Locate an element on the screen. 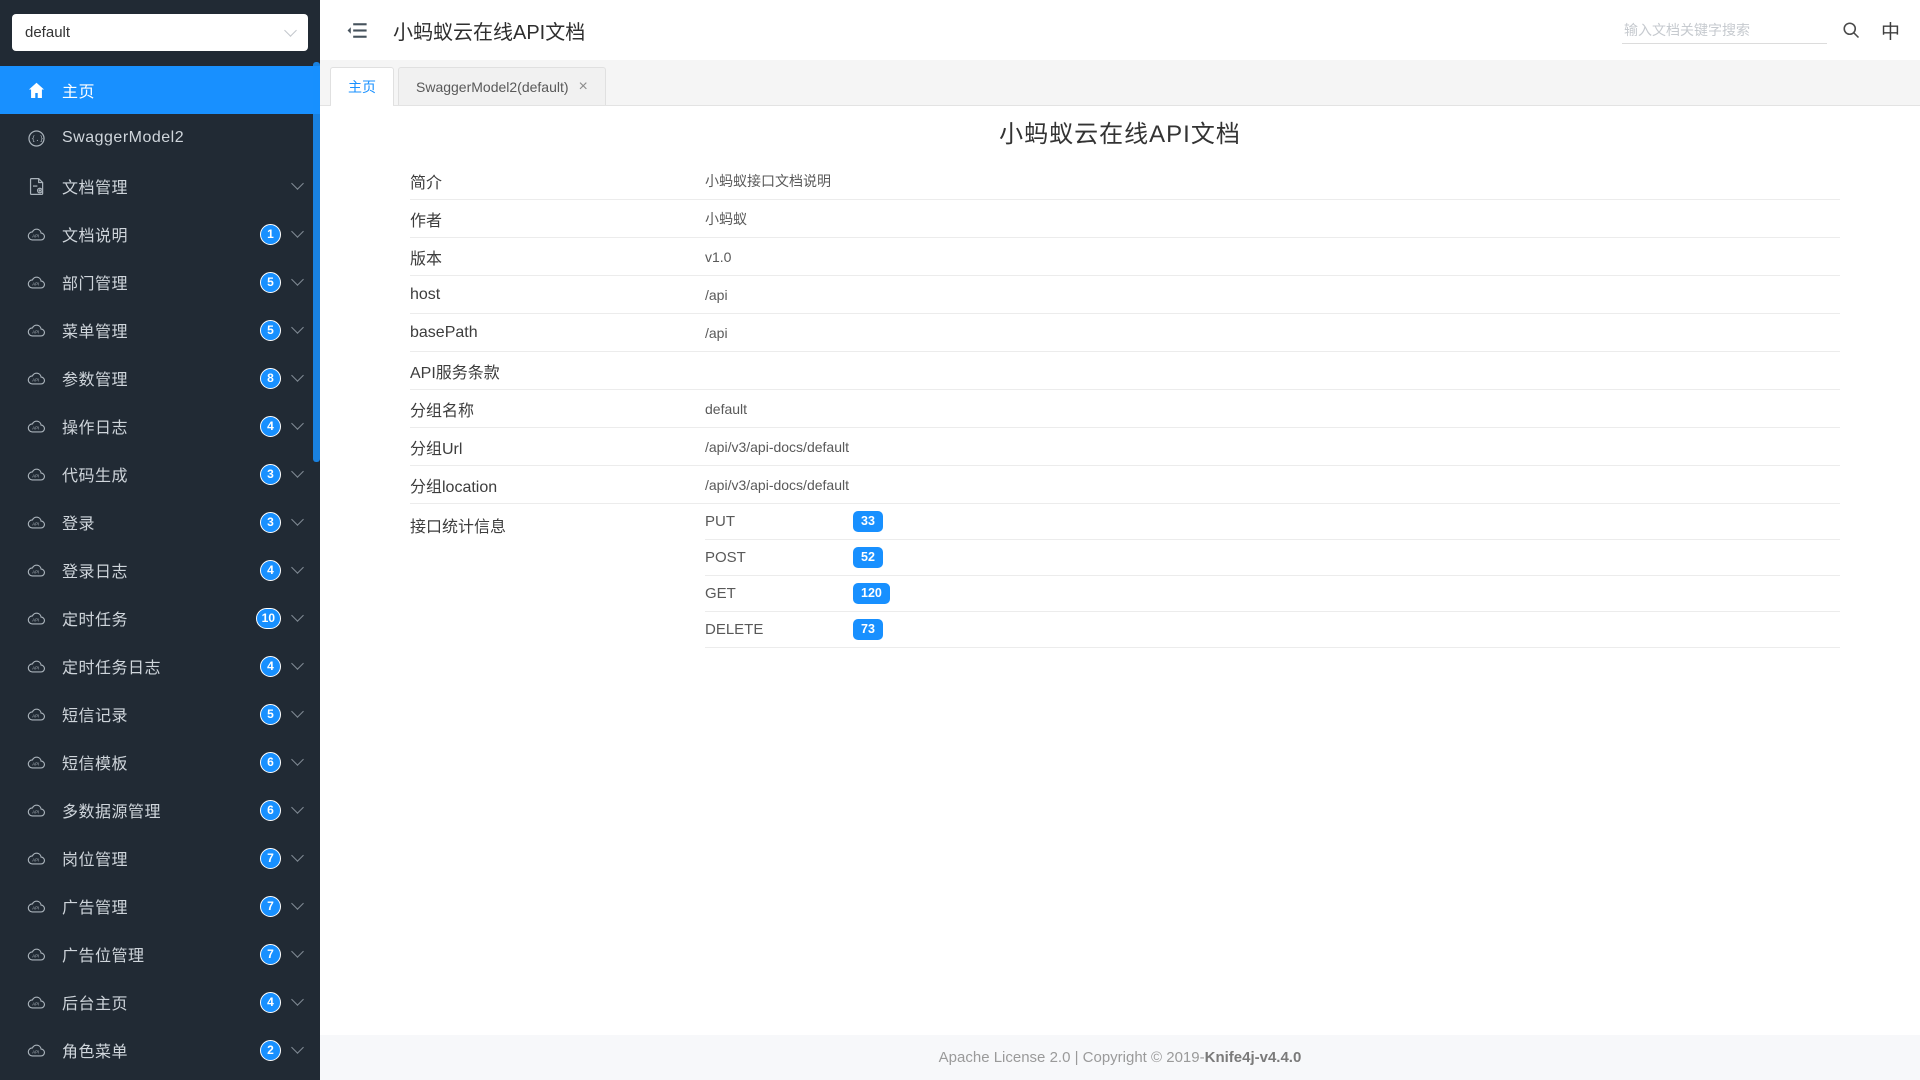  count-badge: 8 is located at coordinates (270, 378).